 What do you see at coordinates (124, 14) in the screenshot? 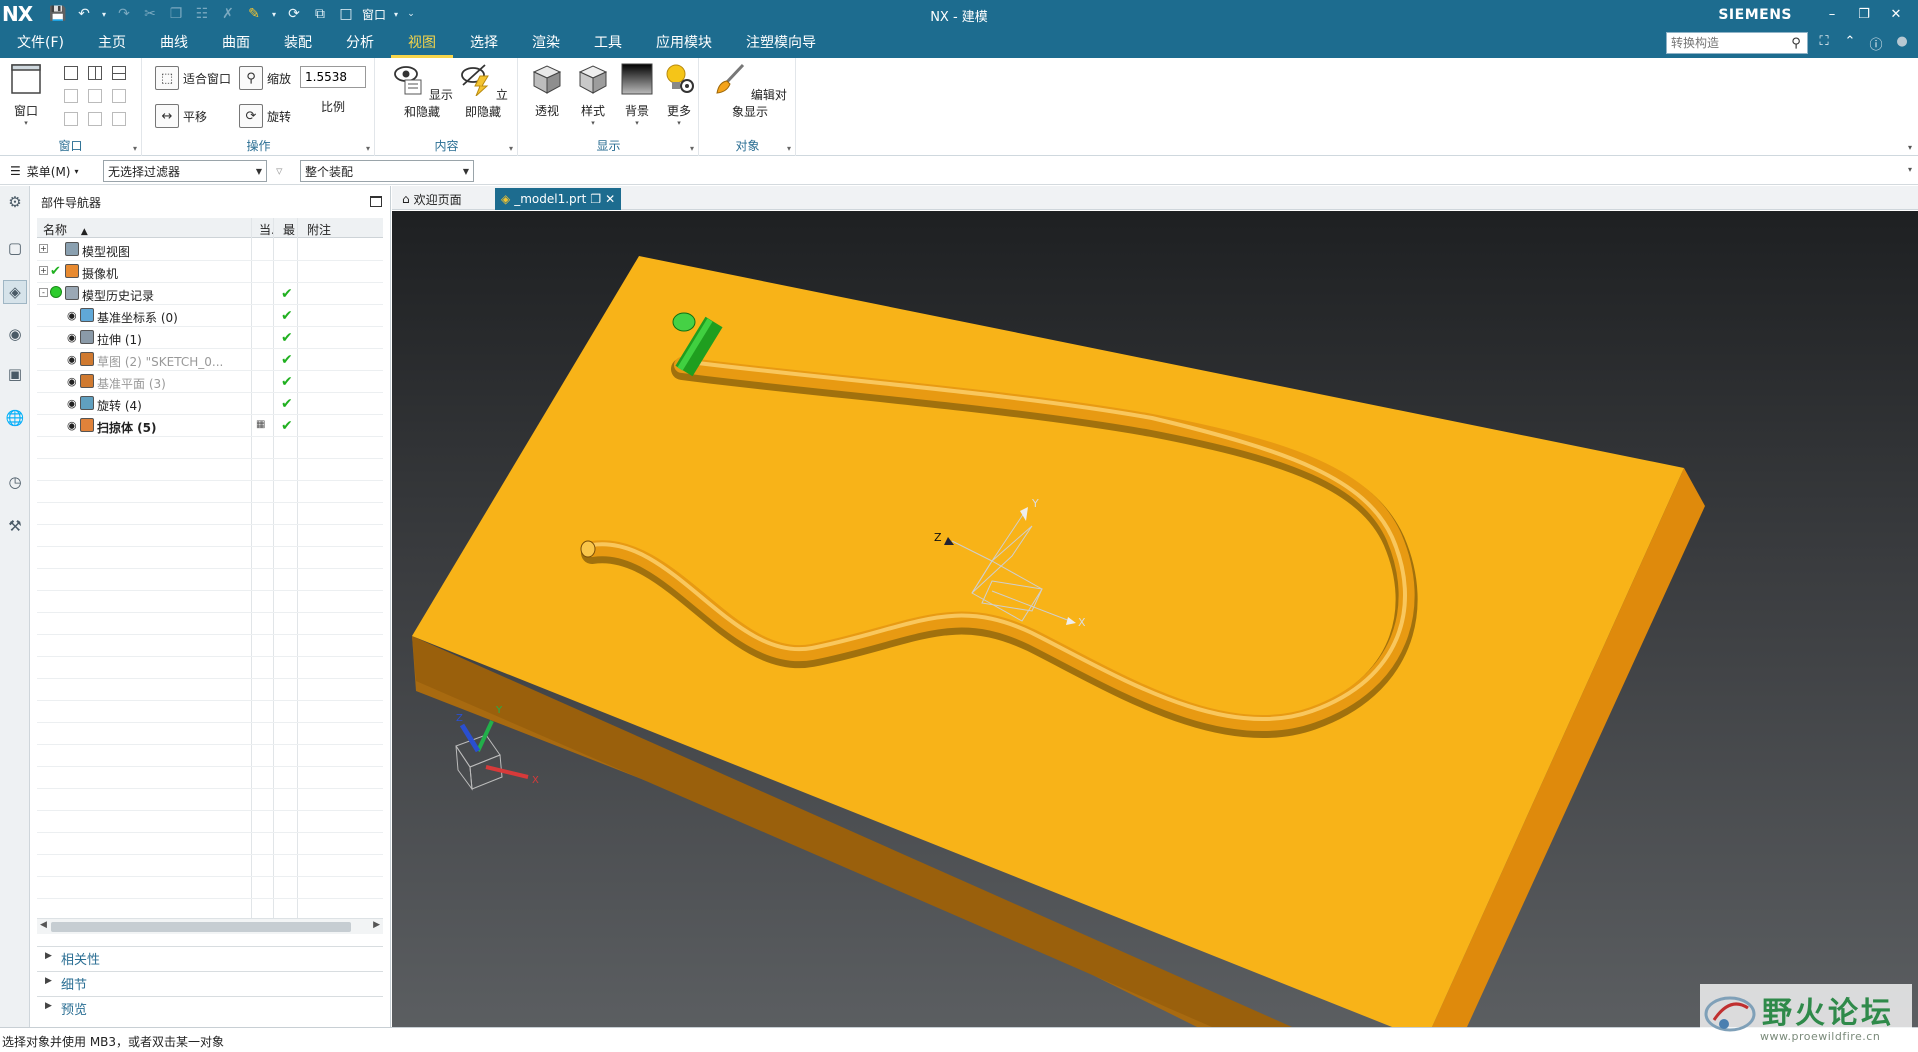
I see `redo-icon: ↷` at bounding box center [124, 14].